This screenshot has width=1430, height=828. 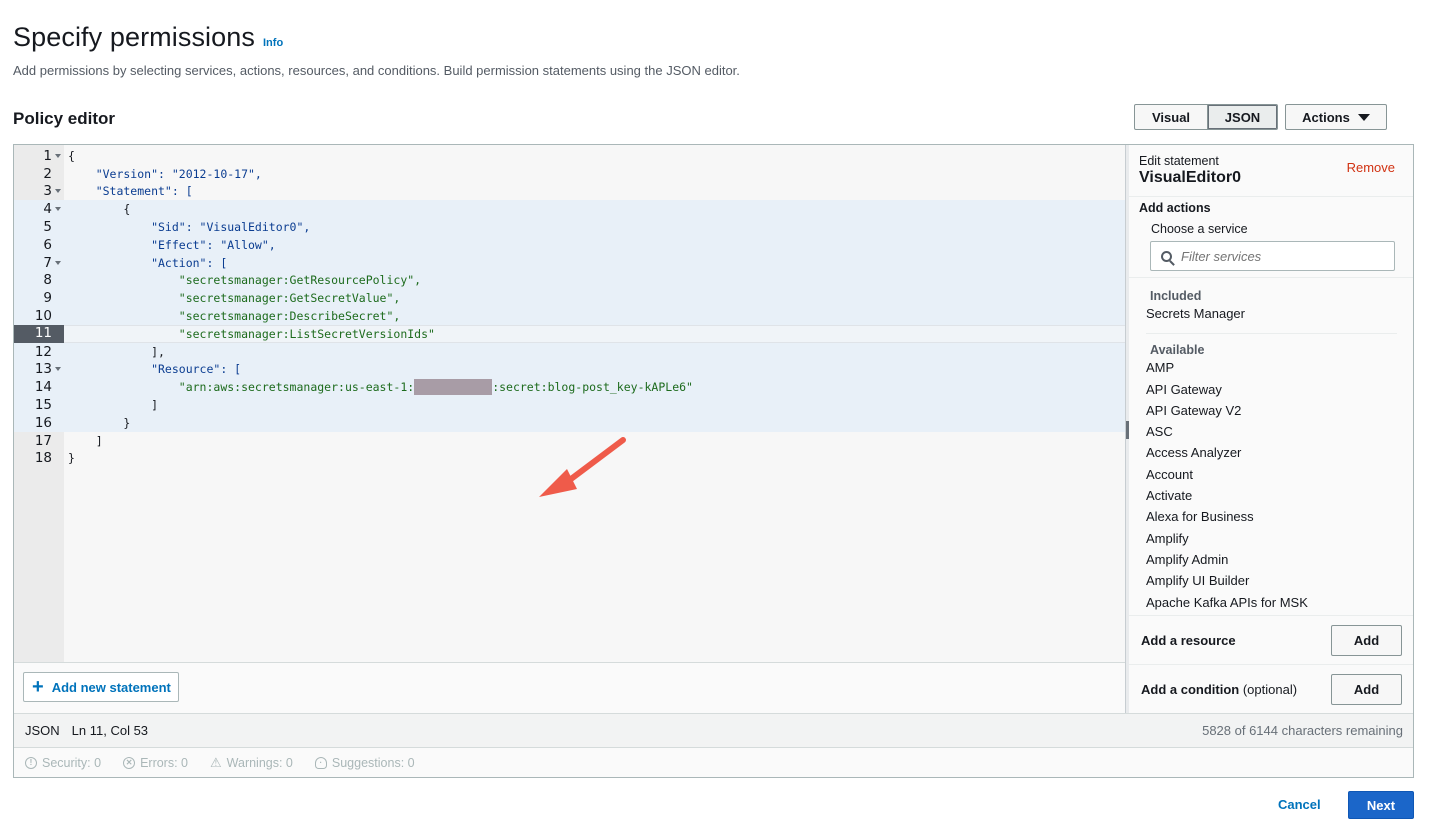 What do you see at coordinates (47, 280) in the screenshot?
I see `line-number: 8` at bounding box center [47, 280].